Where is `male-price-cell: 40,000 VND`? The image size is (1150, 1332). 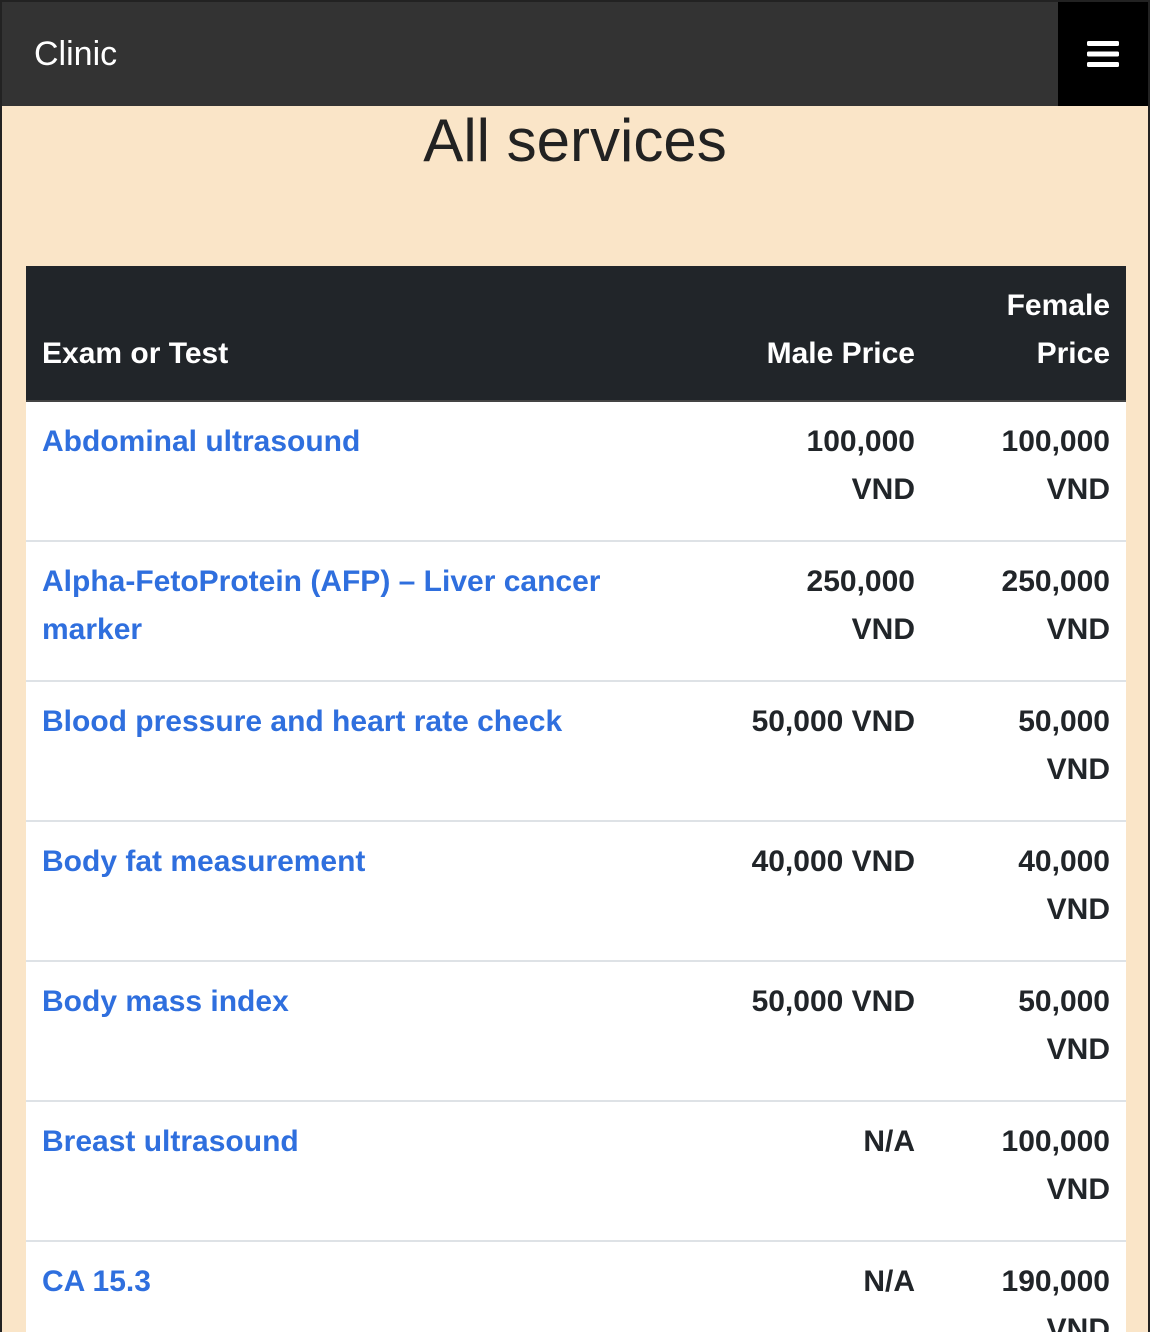
male-price-cell: 40,000 VND is located at coordinates (825, 890).